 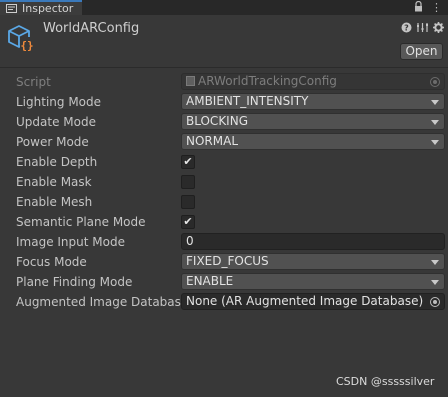 I want to click on script-row: Script ARWorldTrackingConfig, so click(x=224, y=82).